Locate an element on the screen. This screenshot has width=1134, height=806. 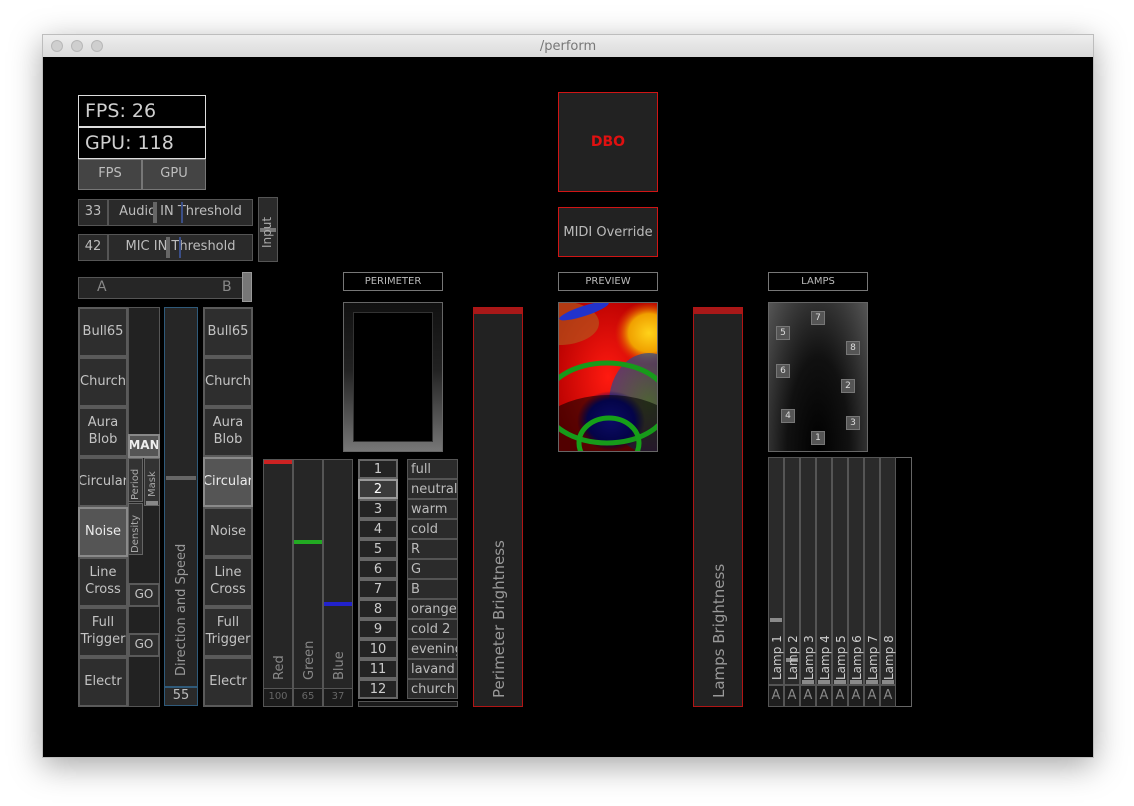
lamp-a-button-5: A is located at coordinates (840, 696).